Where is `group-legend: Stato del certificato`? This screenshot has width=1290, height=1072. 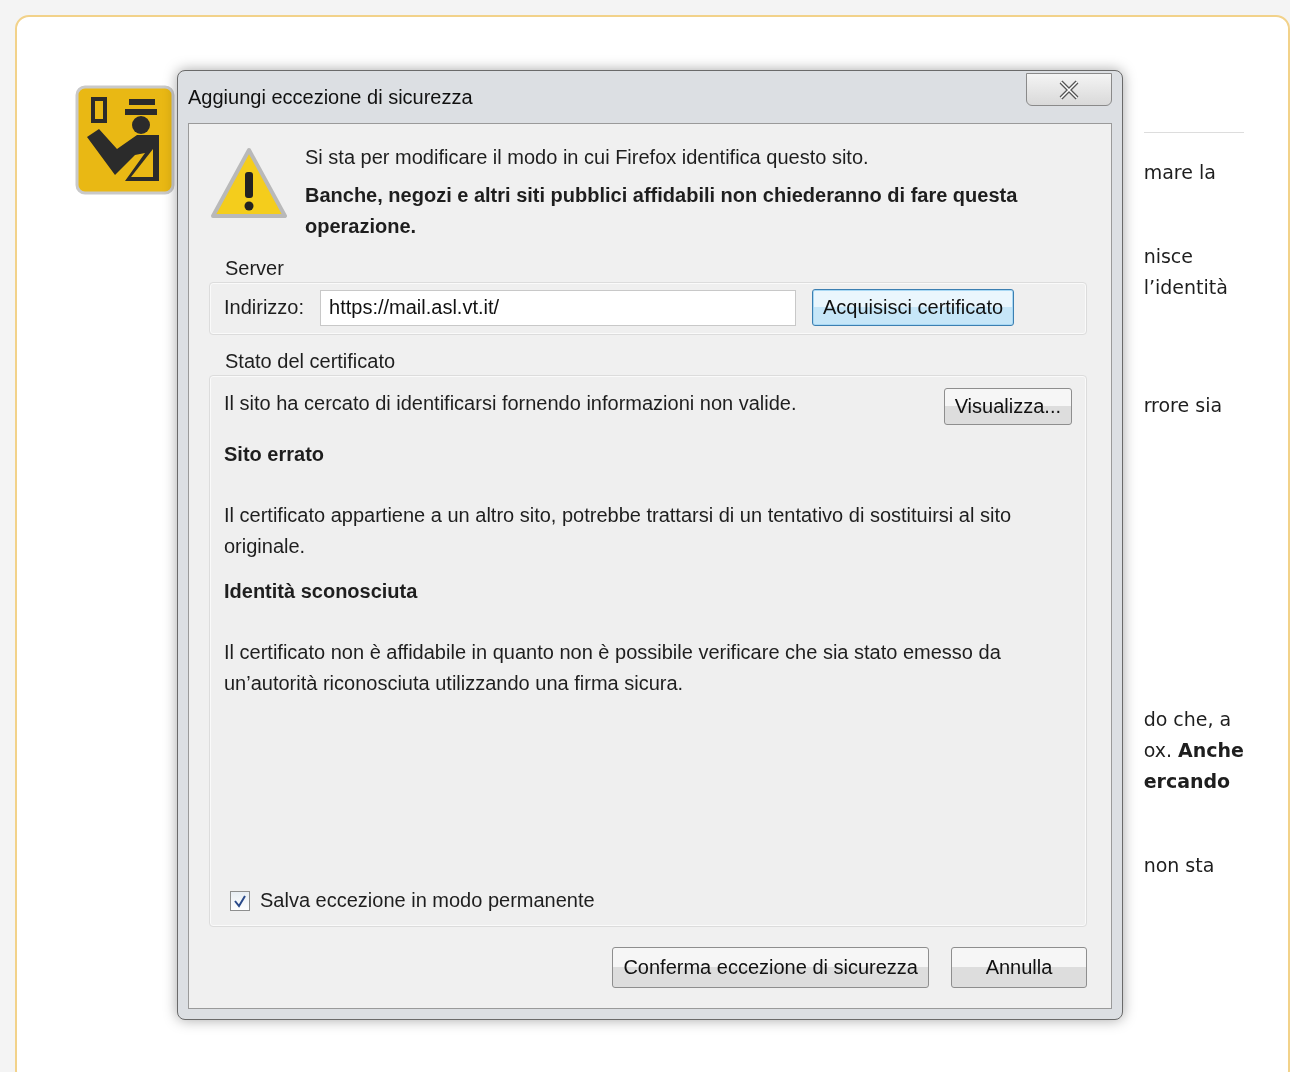 group-legend: Stato del certificato is located at coordinates (648, 361).